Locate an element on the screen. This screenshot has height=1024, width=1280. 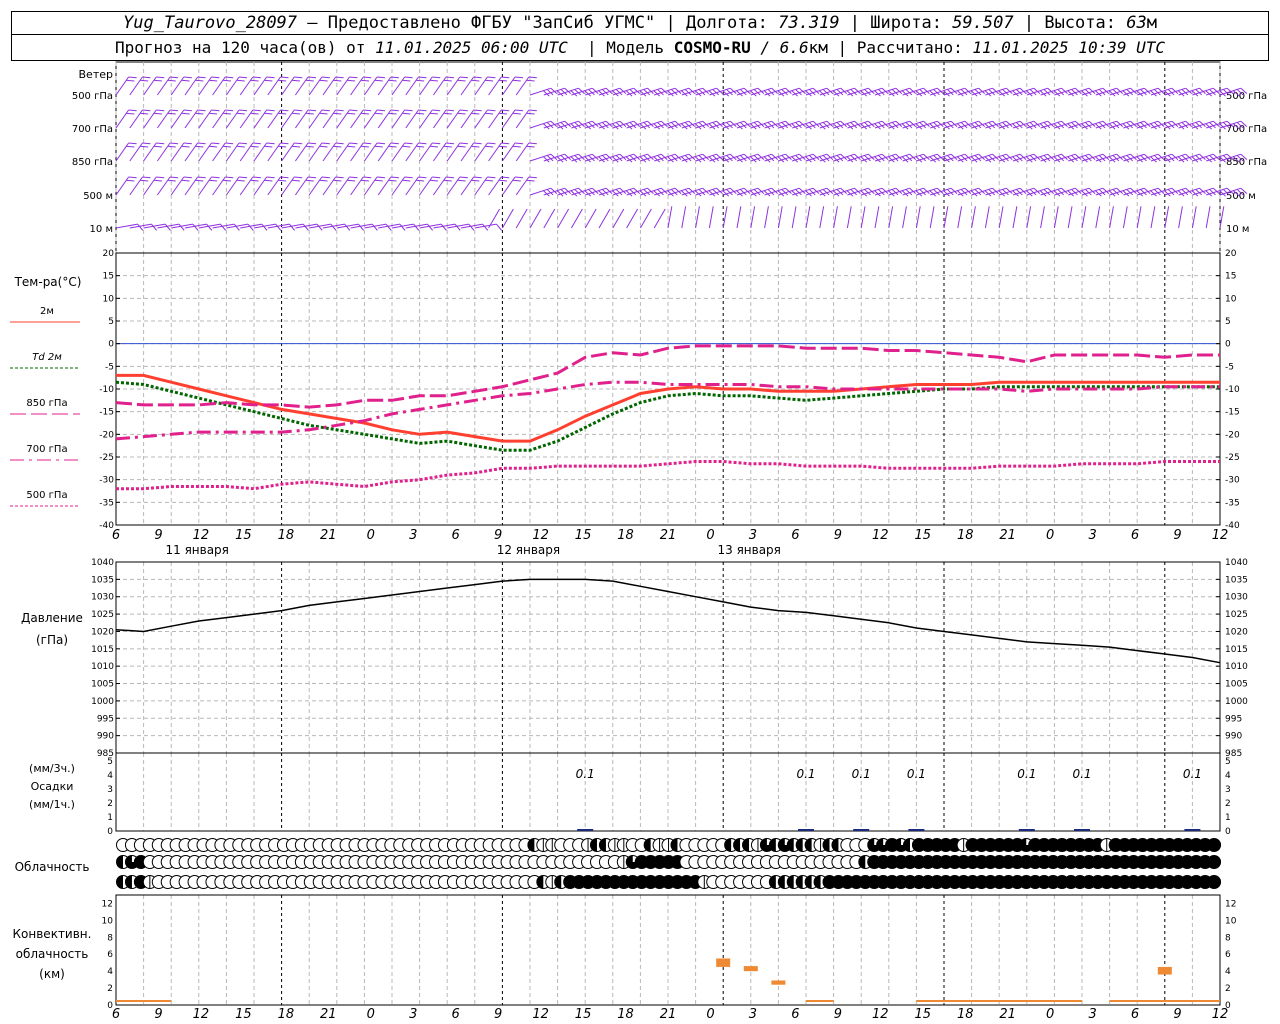
pressure-tick-label-left: 1030 is located at coordinates (102, 598).